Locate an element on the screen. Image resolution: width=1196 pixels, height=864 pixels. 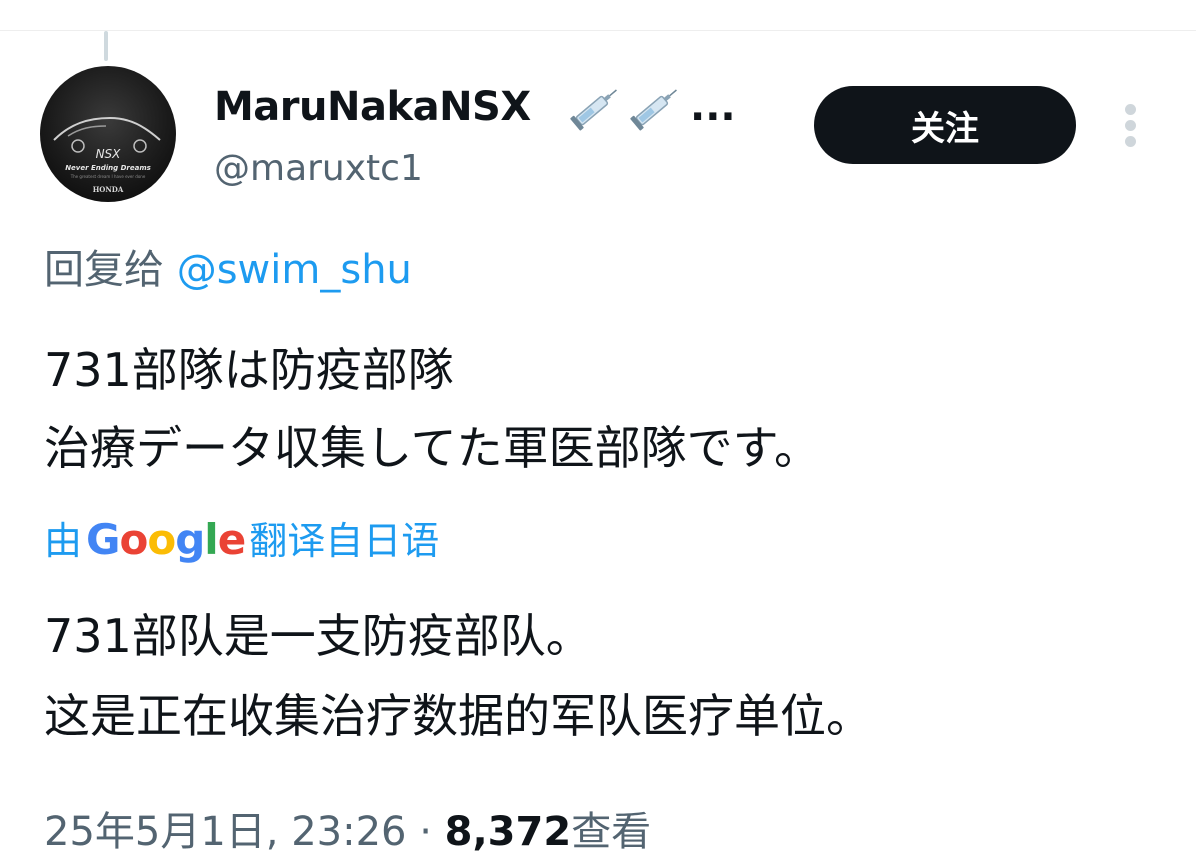
google-letter: G is located at coordinates (103, 539).